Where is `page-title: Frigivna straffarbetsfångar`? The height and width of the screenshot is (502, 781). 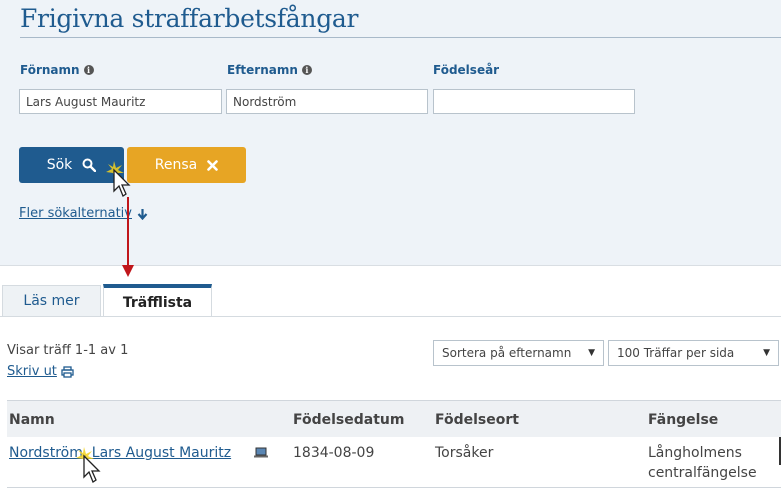 page-title: Frigivna straffarbetsfångar is located at coordinates (189, 18).